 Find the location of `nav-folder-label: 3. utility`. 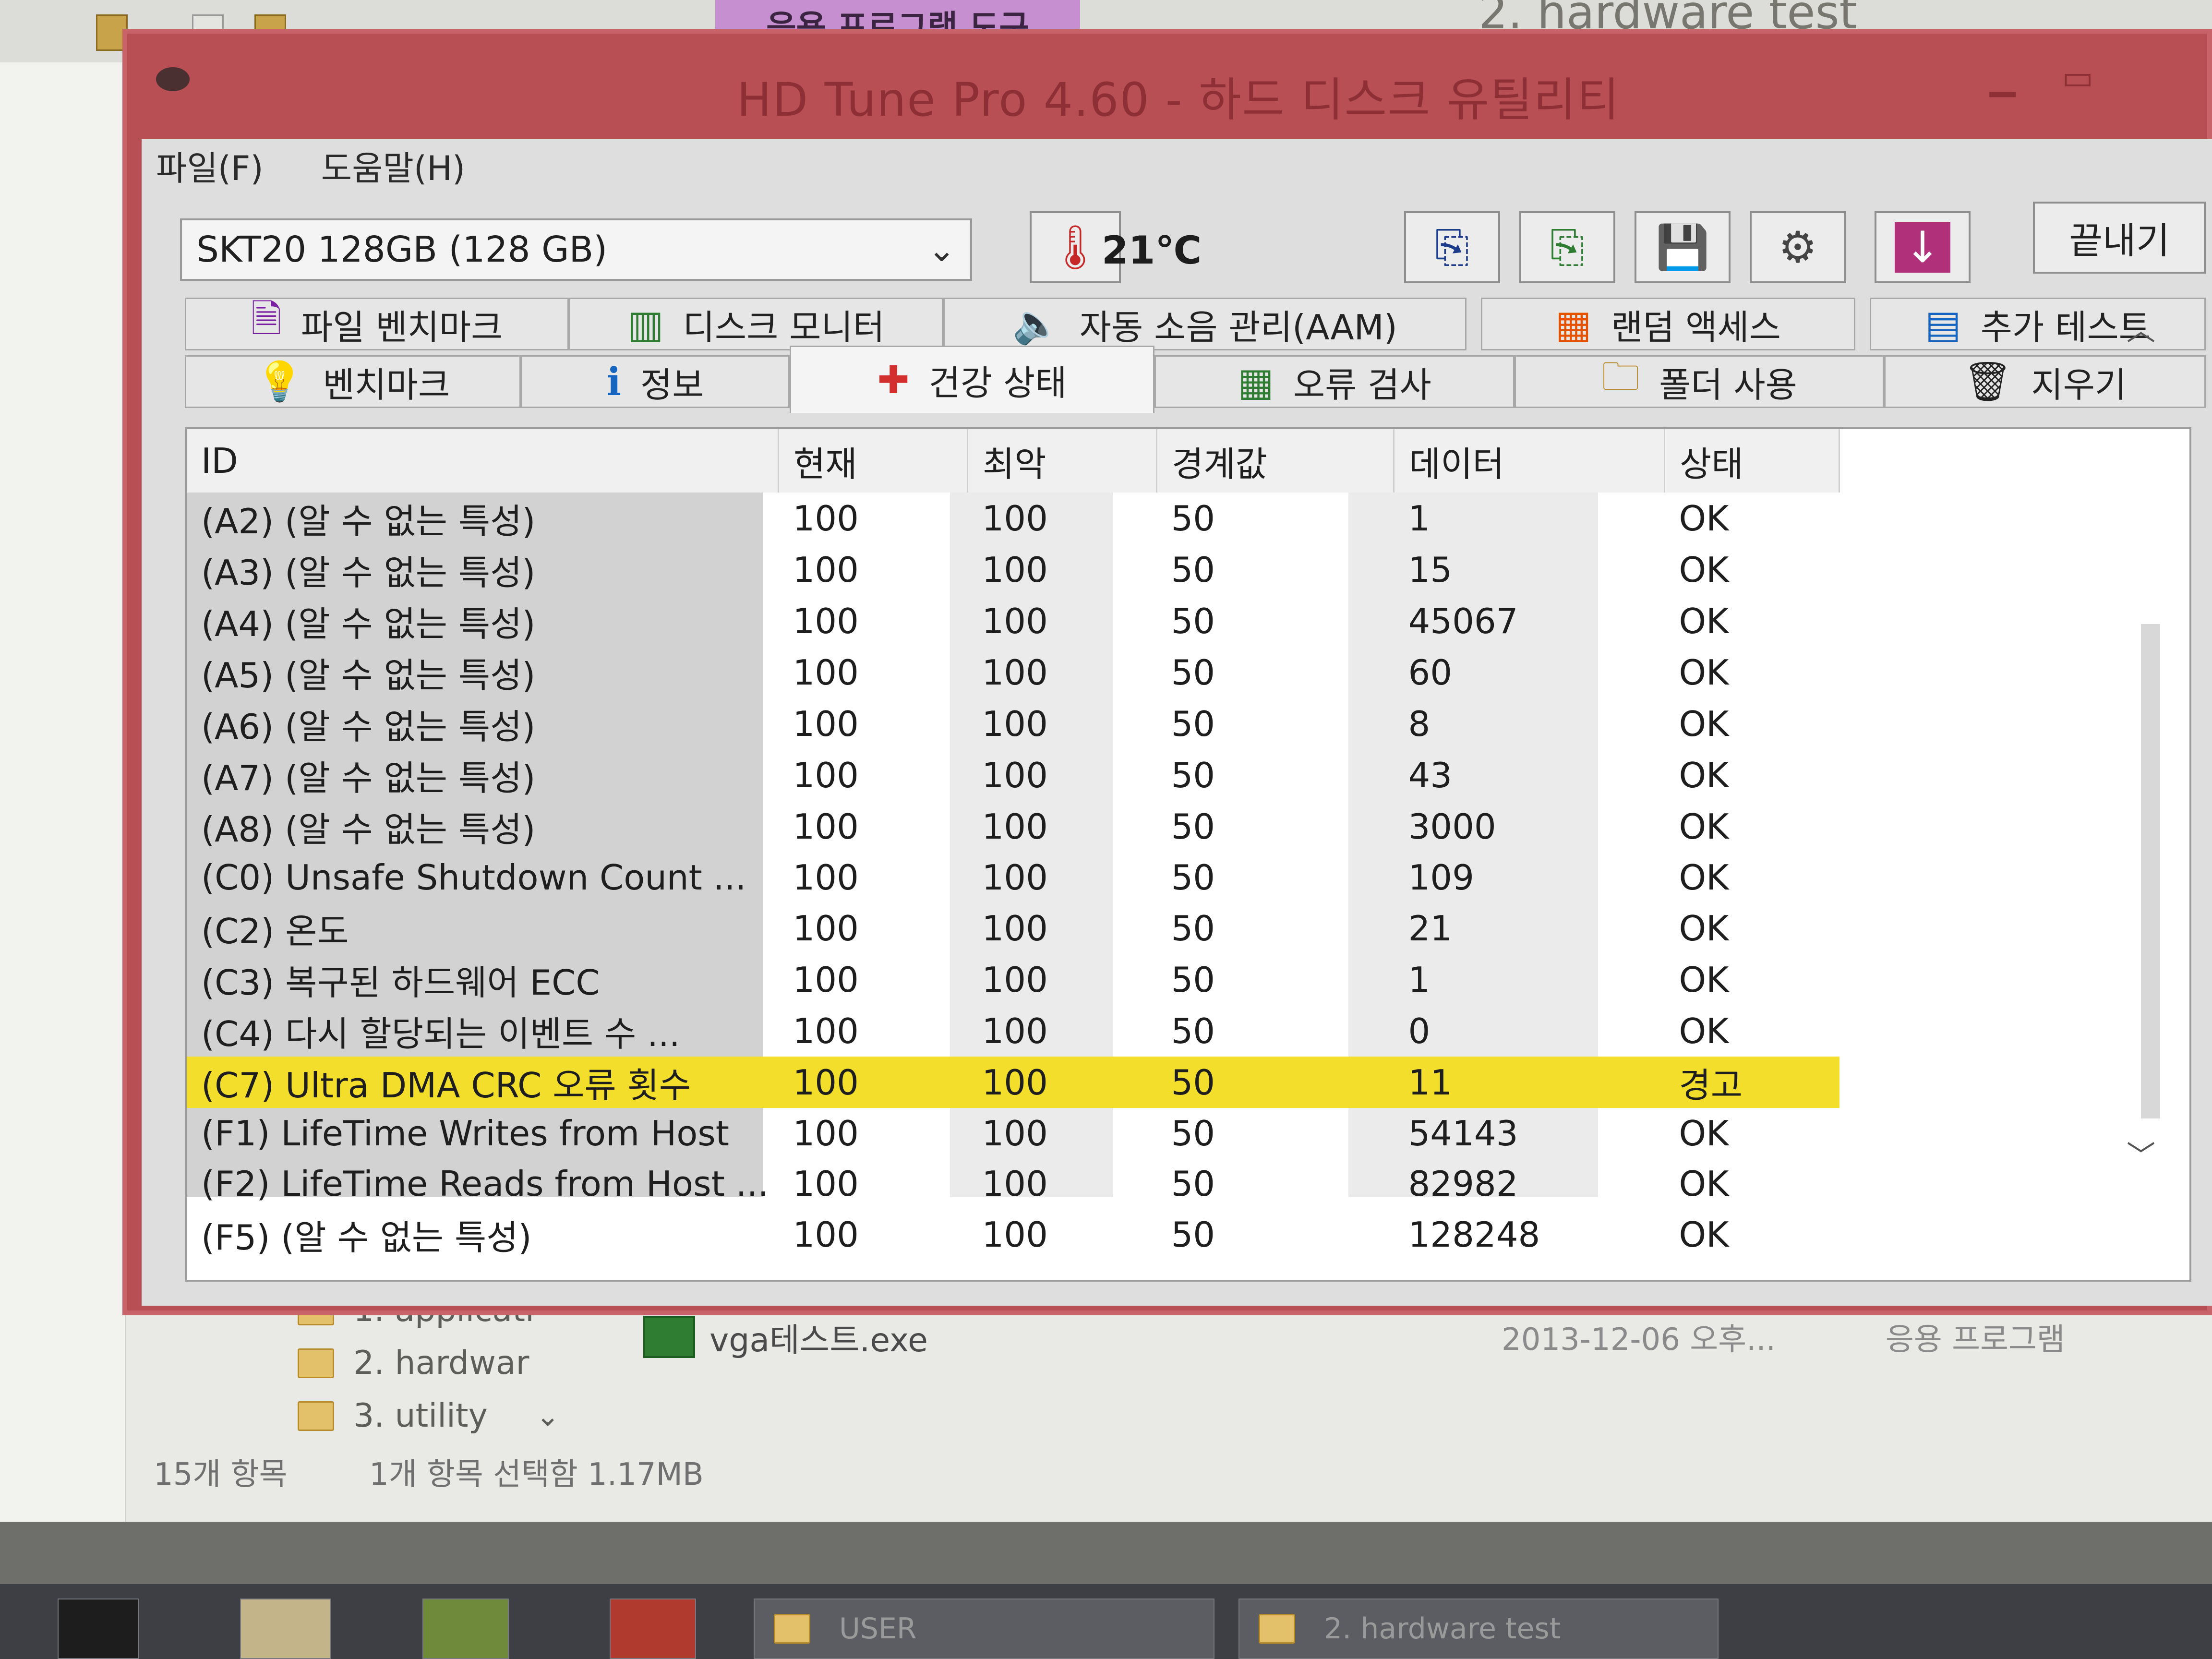

nav-folder-label: 3. utility is located at coordinates (420, 1416).